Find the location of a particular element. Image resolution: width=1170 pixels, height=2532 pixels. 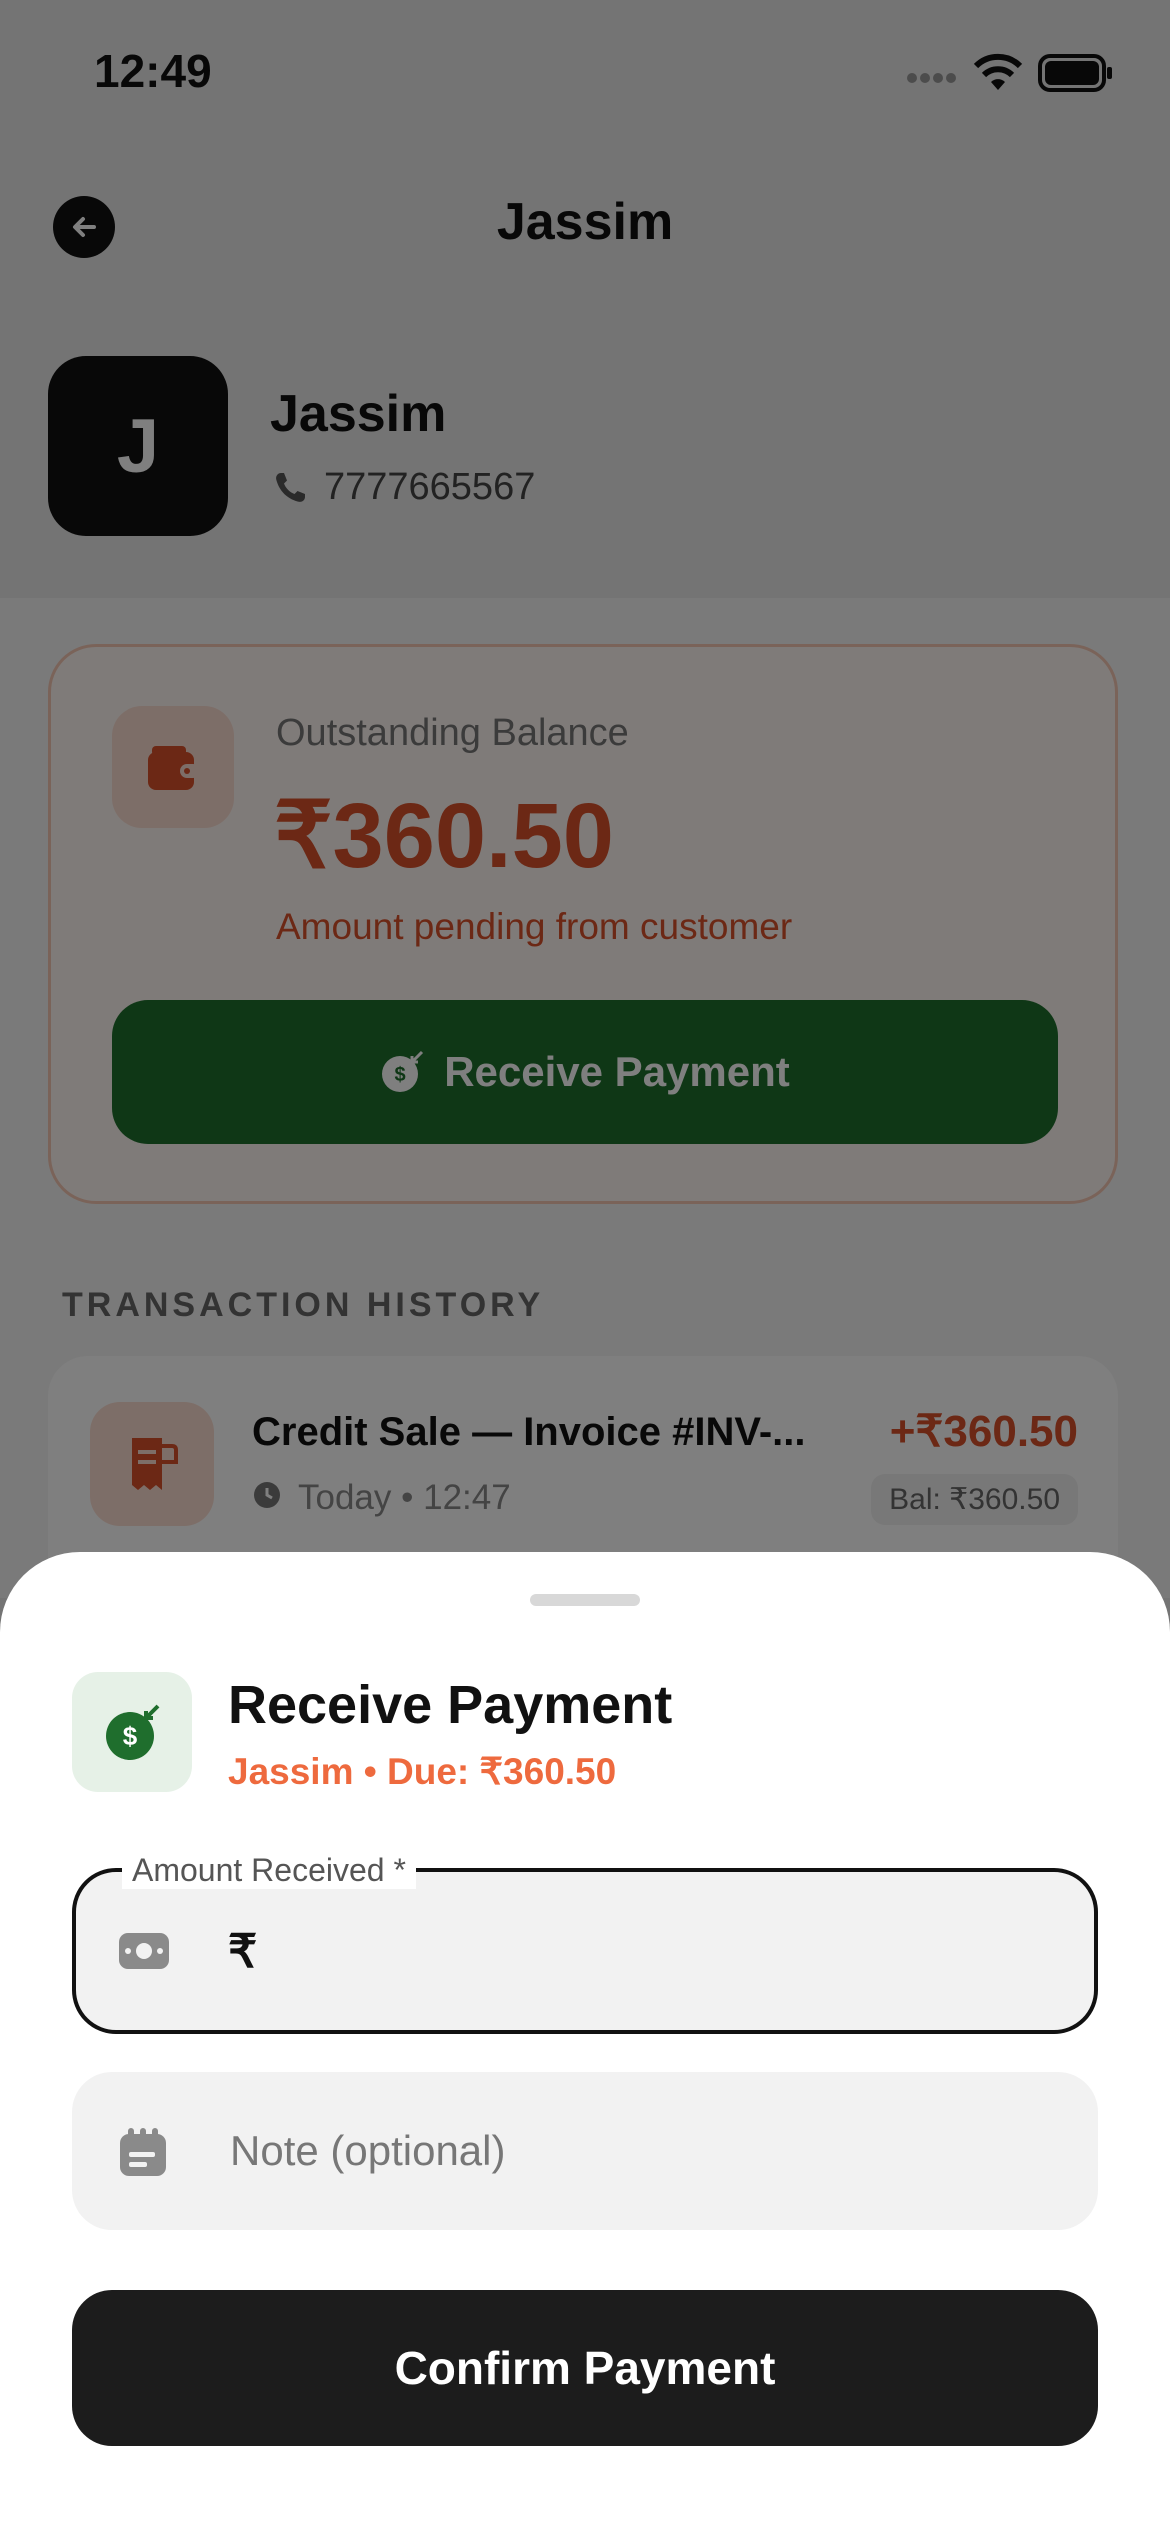

note-input is located at coordinates (645, 2151).